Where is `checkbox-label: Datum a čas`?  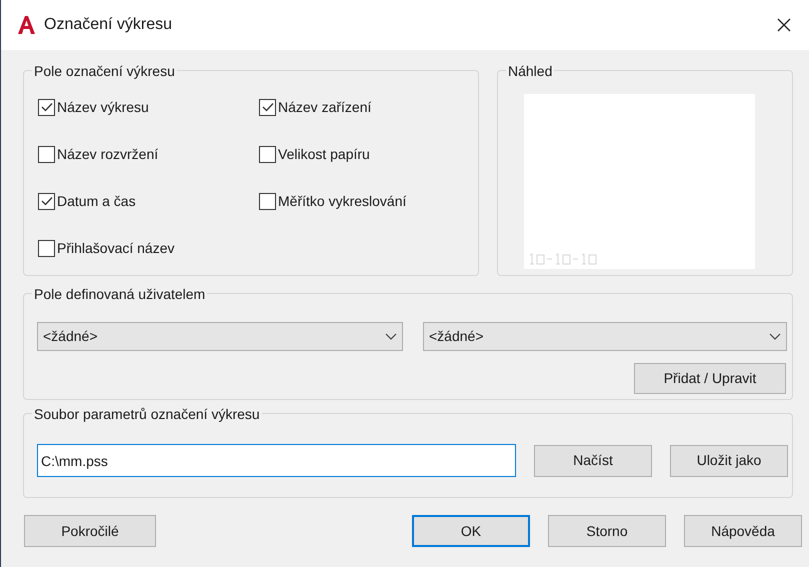
checkbox-label: Datum a čas is located at coordinates (96, 201).